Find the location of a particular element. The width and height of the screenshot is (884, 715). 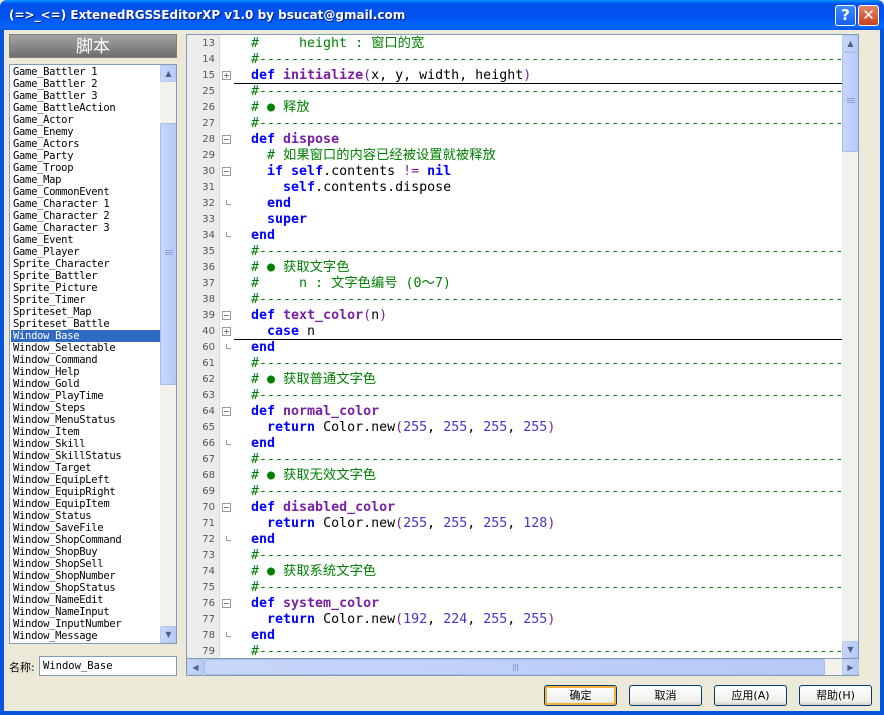

script-list-item: Window_Message is located at coordinates (85, 636).